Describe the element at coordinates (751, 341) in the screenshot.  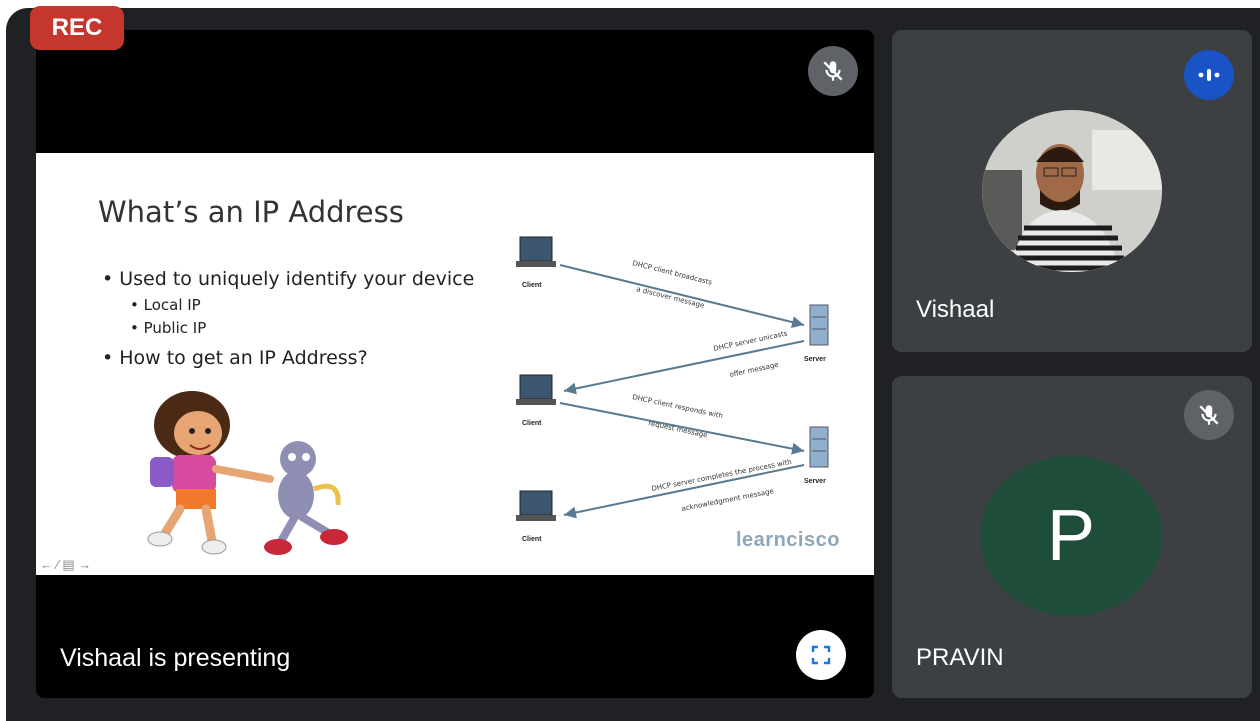
I see `diagram-step-label: DHCP server unicasts` at that location.